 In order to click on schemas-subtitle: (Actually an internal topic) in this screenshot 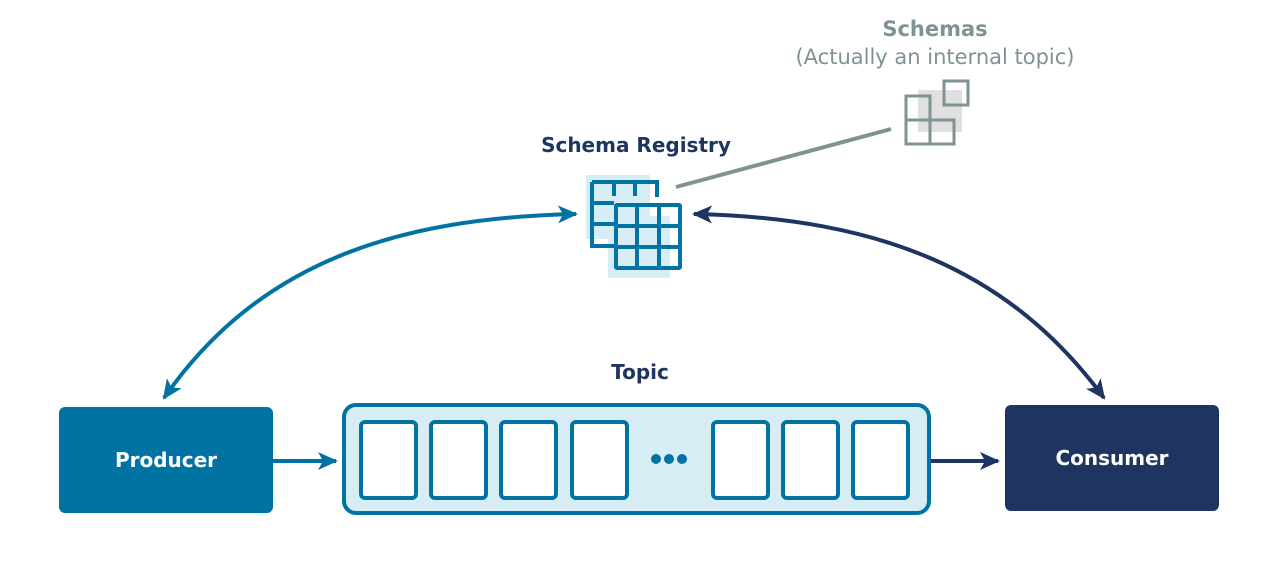, I will do `click(935, 57)`.